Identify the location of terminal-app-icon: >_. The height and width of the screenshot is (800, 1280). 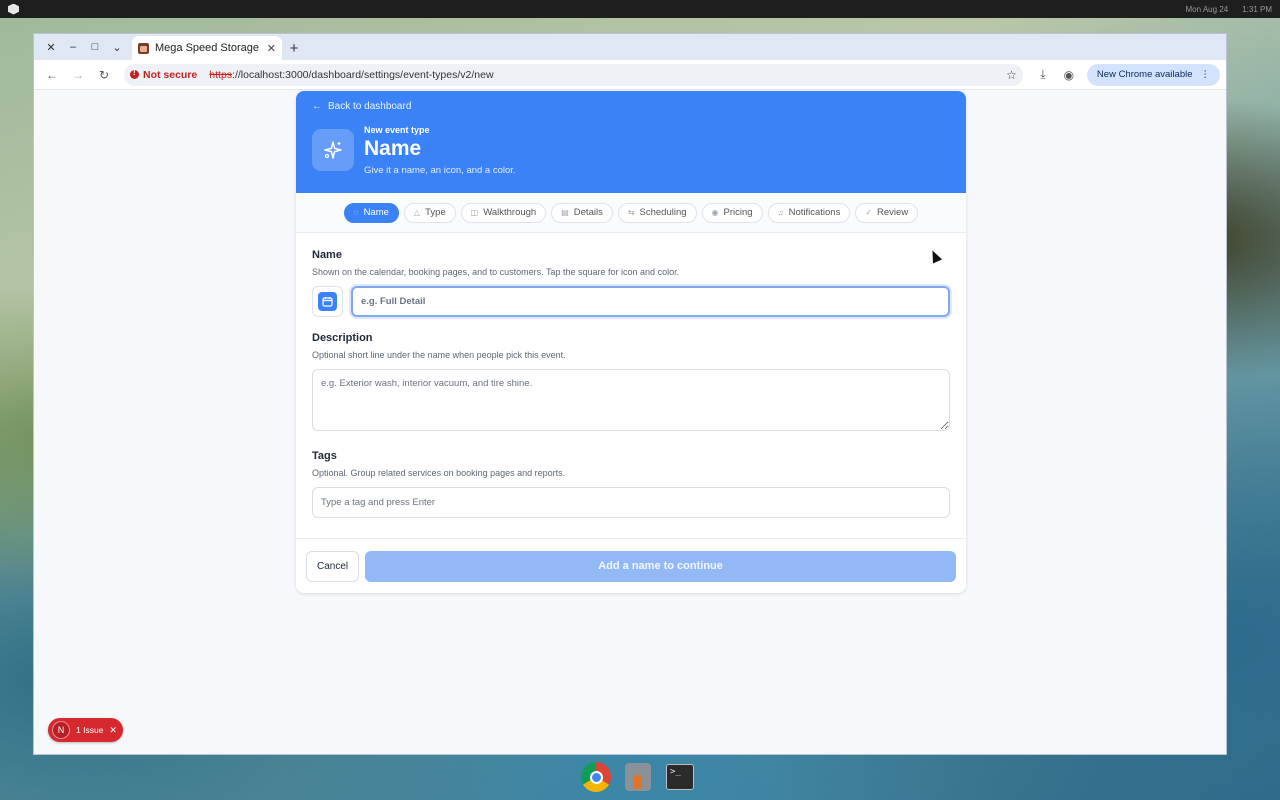
(680, 777).